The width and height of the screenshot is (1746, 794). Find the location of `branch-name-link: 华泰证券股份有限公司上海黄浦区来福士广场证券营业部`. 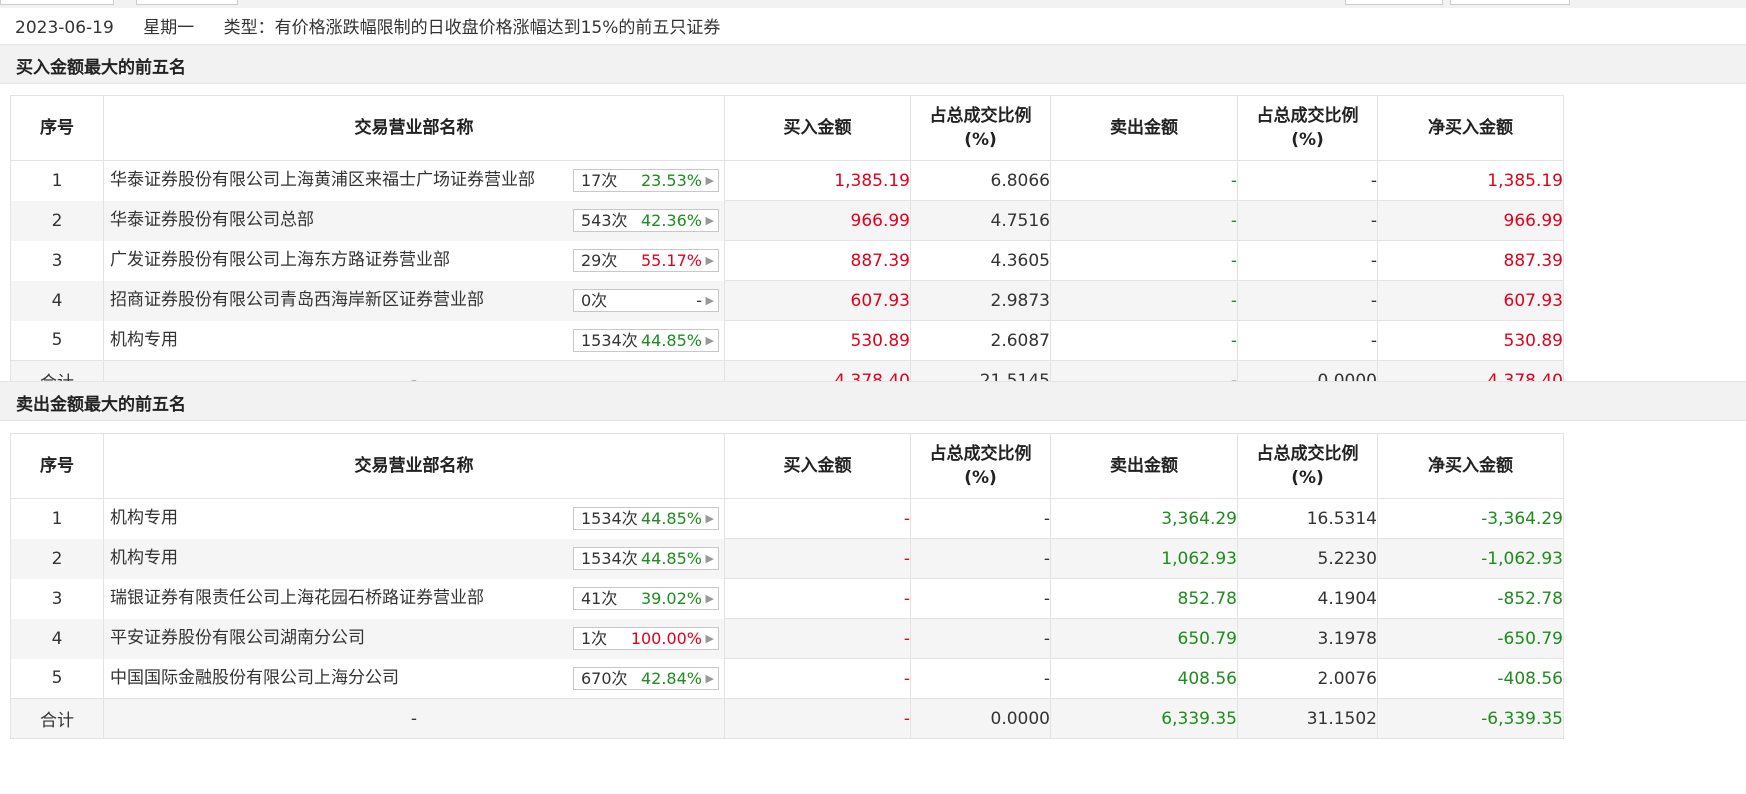

branch-name-link: 华泰证券股份有限公司上海黄浦区来福士广场证券营业部 is located at coordinates (322, 180).